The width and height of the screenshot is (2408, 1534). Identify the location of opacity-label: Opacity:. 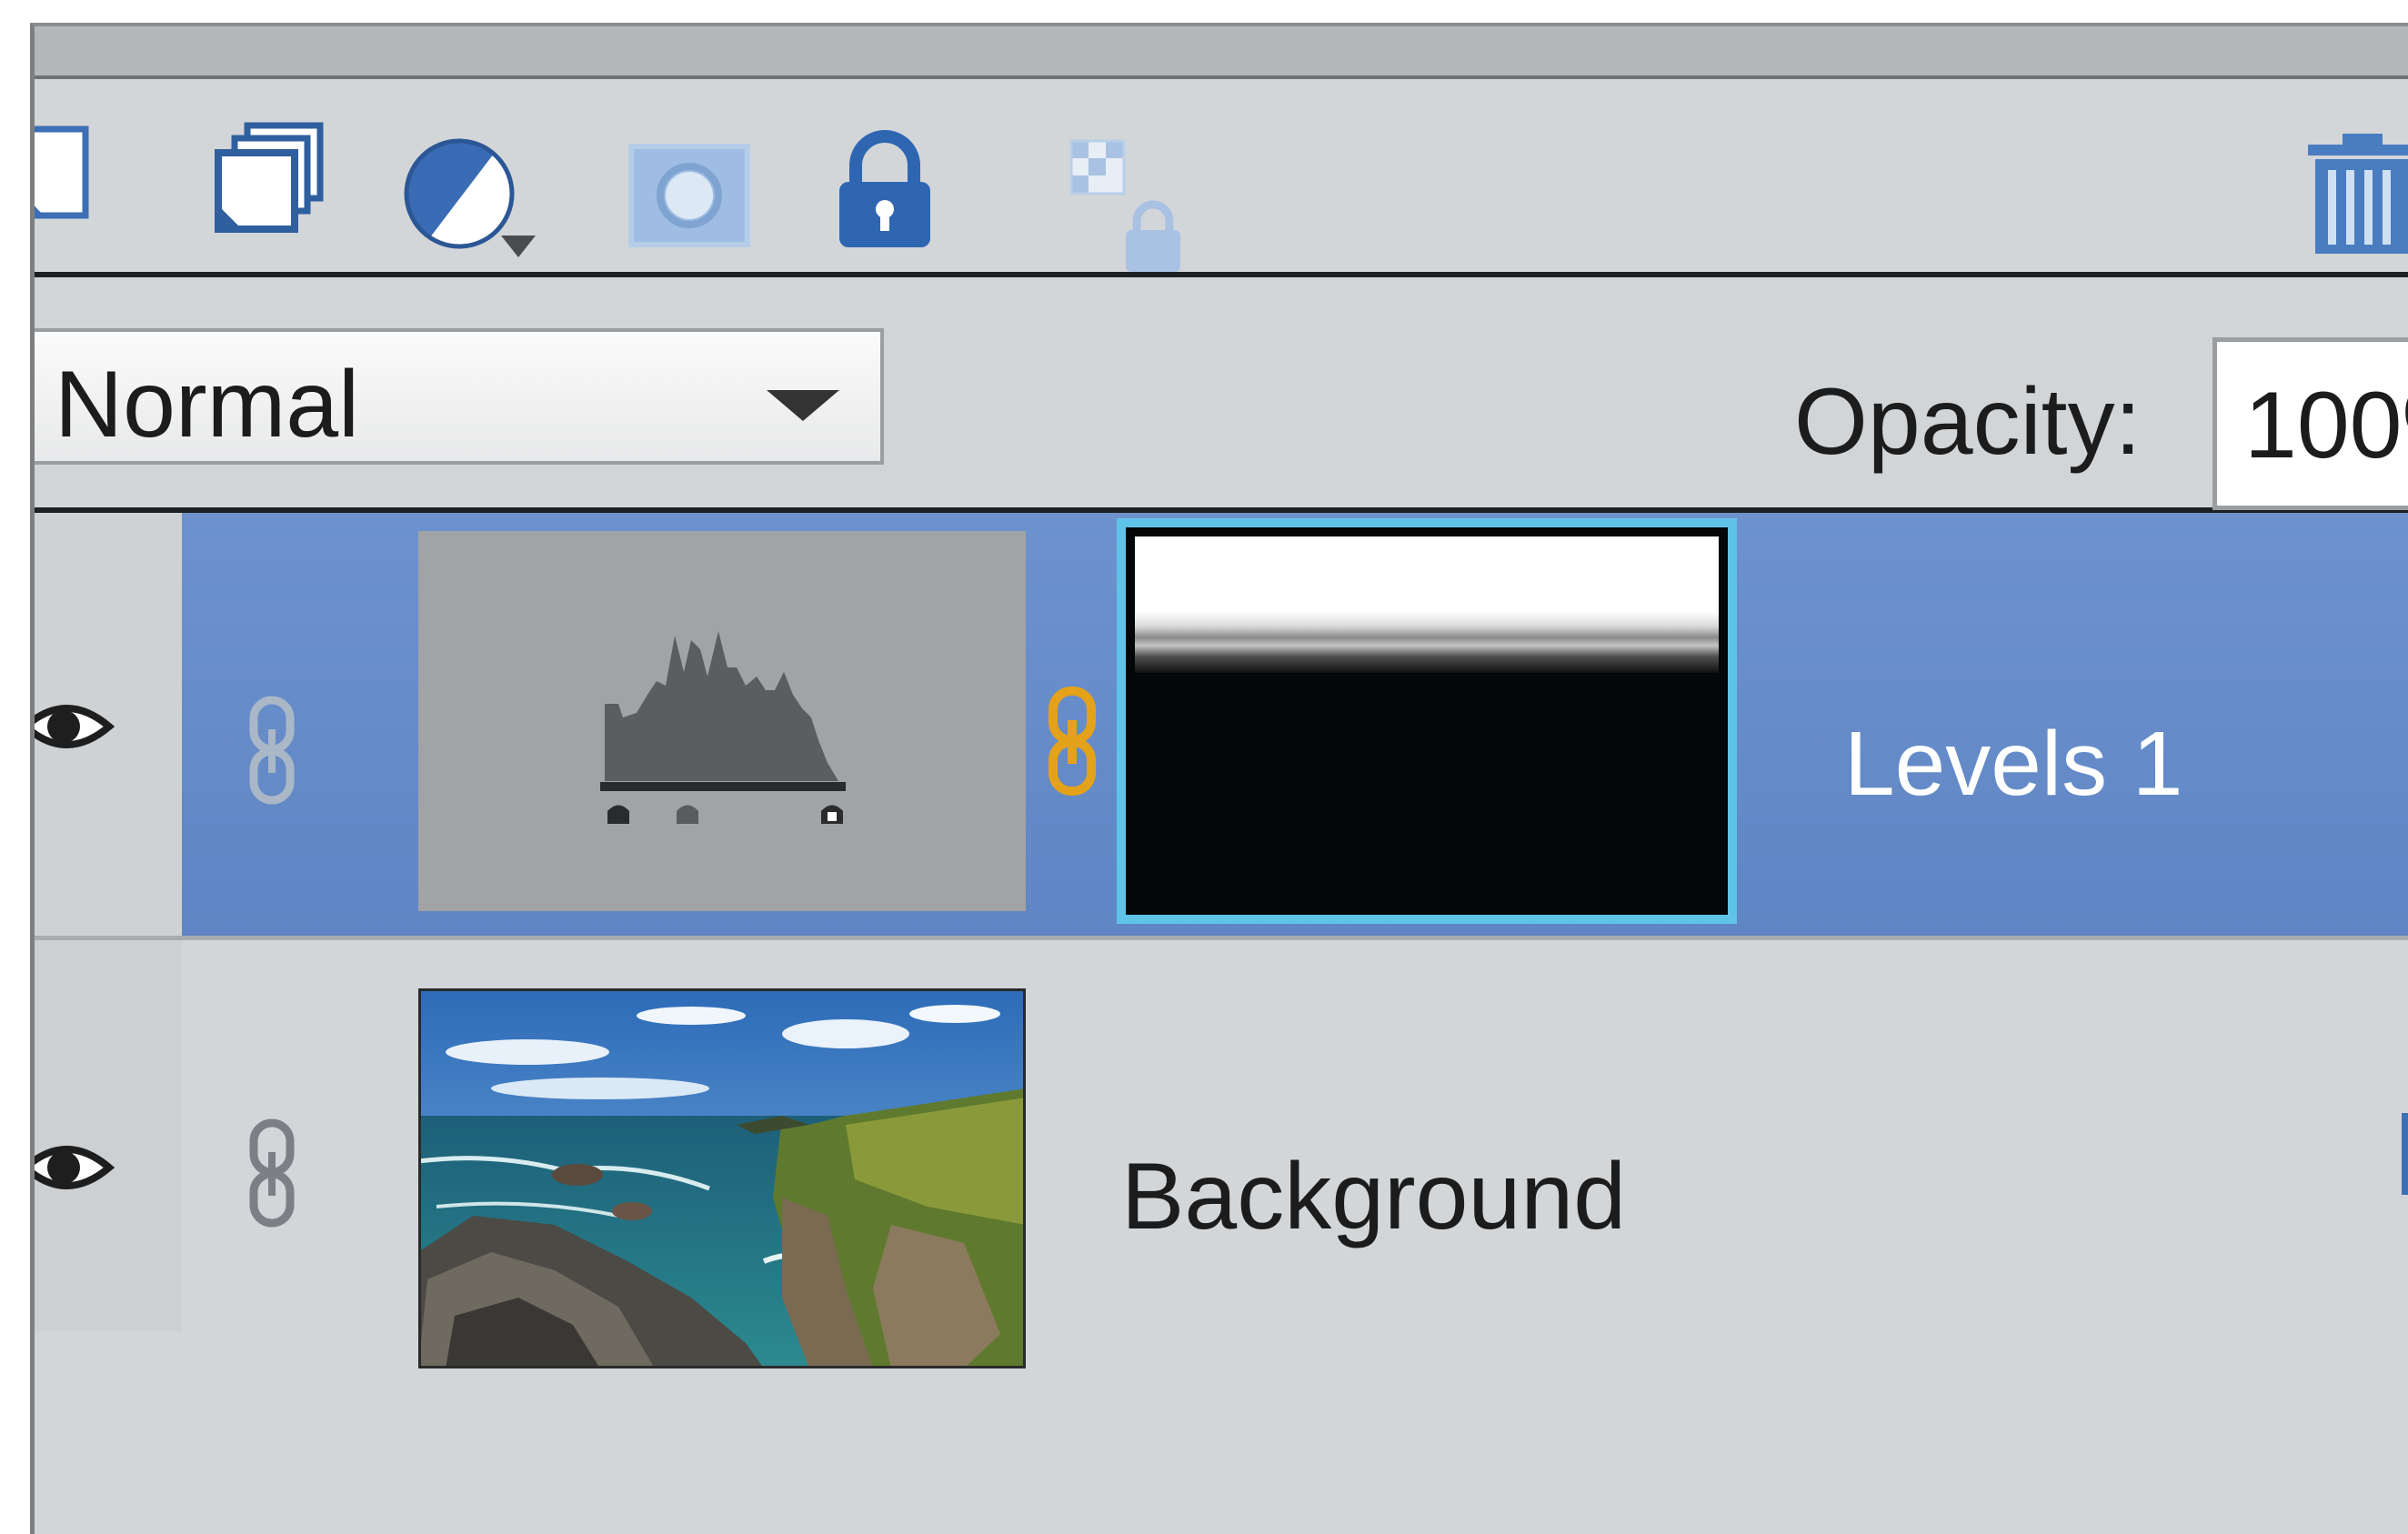
(1968, 422).